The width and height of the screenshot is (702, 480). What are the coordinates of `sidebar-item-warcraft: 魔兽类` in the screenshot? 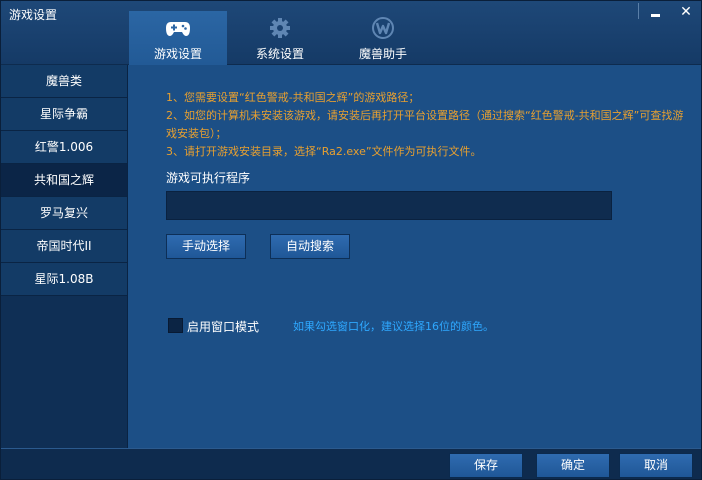 It's located at (64, 81).